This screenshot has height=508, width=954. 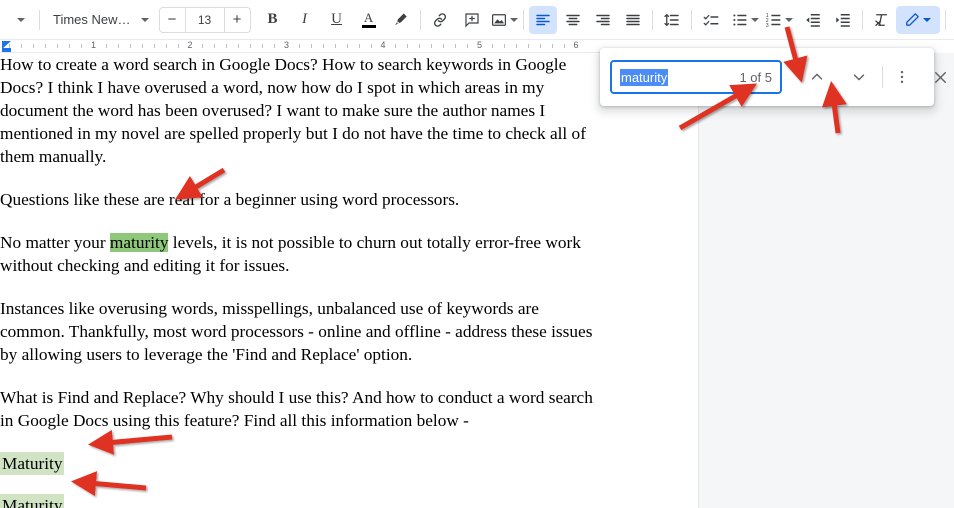 I want to click on text-color-icon: A, so click(x=368, y=19).